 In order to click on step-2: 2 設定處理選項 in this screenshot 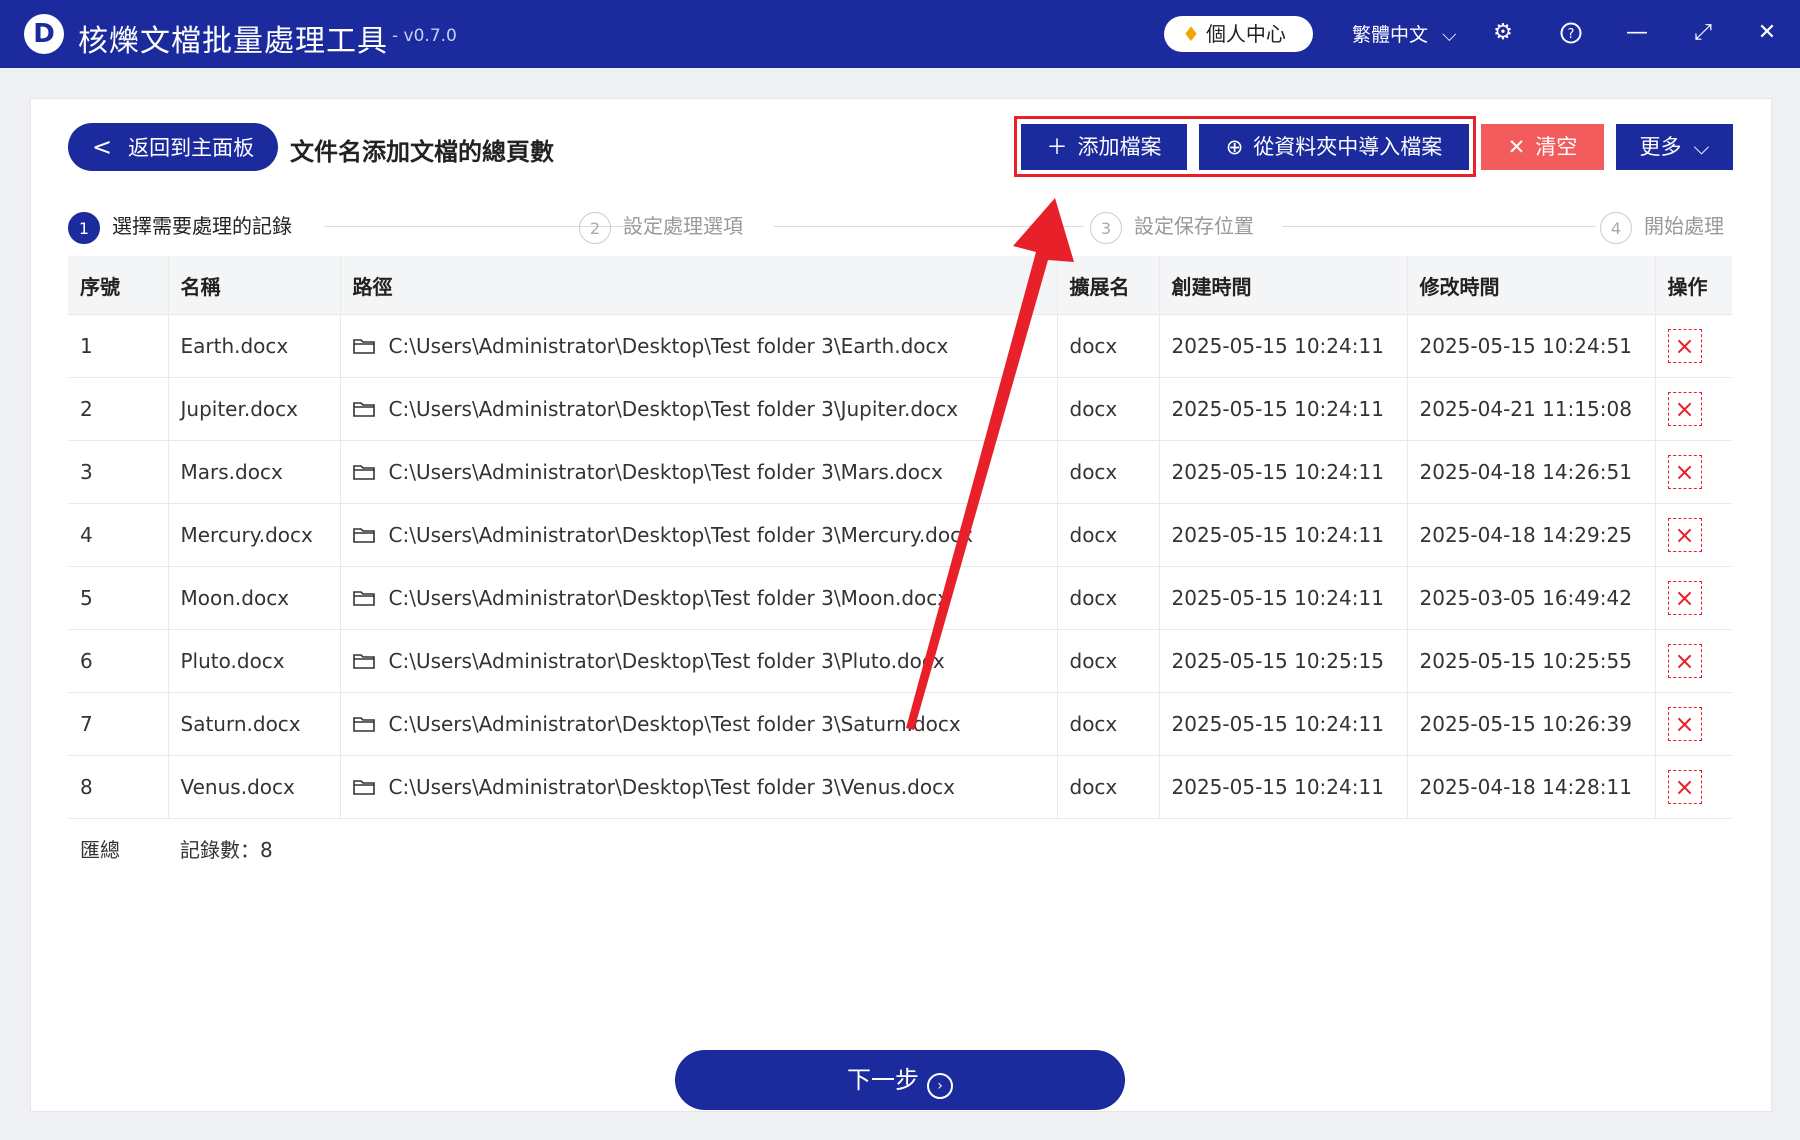, I will do `click(661, 226)`.